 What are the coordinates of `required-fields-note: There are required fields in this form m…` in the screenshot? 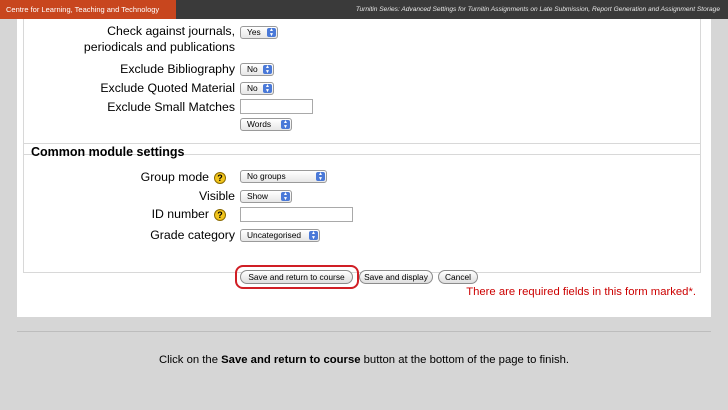 It's located at (581, 292).